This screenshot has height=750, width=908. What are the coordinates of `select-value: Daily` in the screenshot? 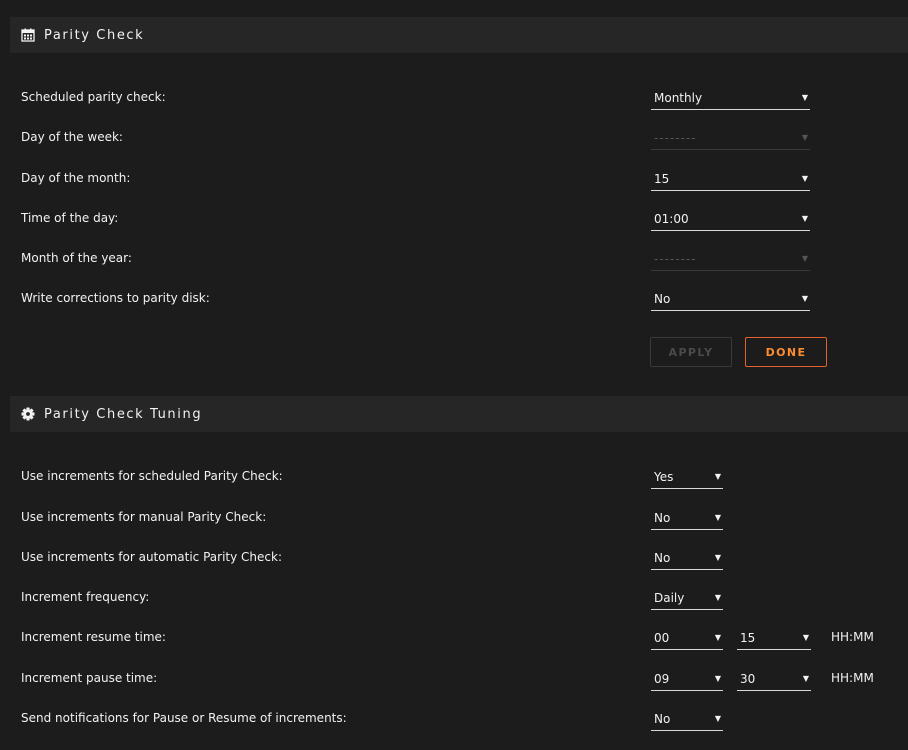 It's located at (669, 597).